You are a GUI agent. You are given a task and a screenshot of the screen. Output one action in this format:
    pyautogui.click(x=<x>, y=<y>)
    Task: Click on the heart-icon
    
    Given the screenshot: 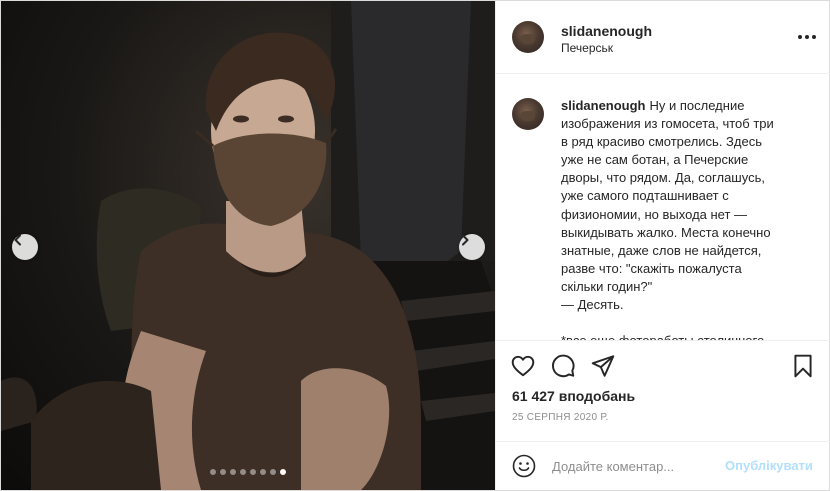 What is the action you would take?
    pyautogui.click(x=523, y=366)
    